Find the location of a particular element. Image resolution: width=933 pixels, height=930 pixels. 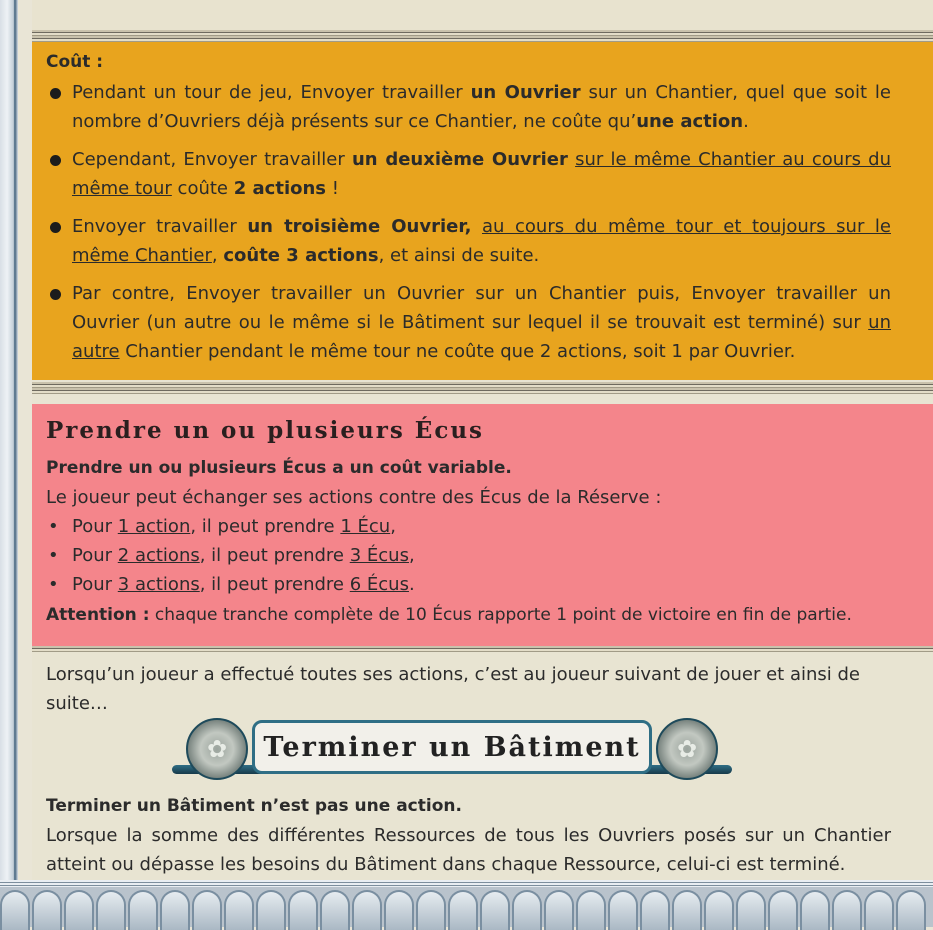

bottom-arch-border is located at coordinates (466, 905).